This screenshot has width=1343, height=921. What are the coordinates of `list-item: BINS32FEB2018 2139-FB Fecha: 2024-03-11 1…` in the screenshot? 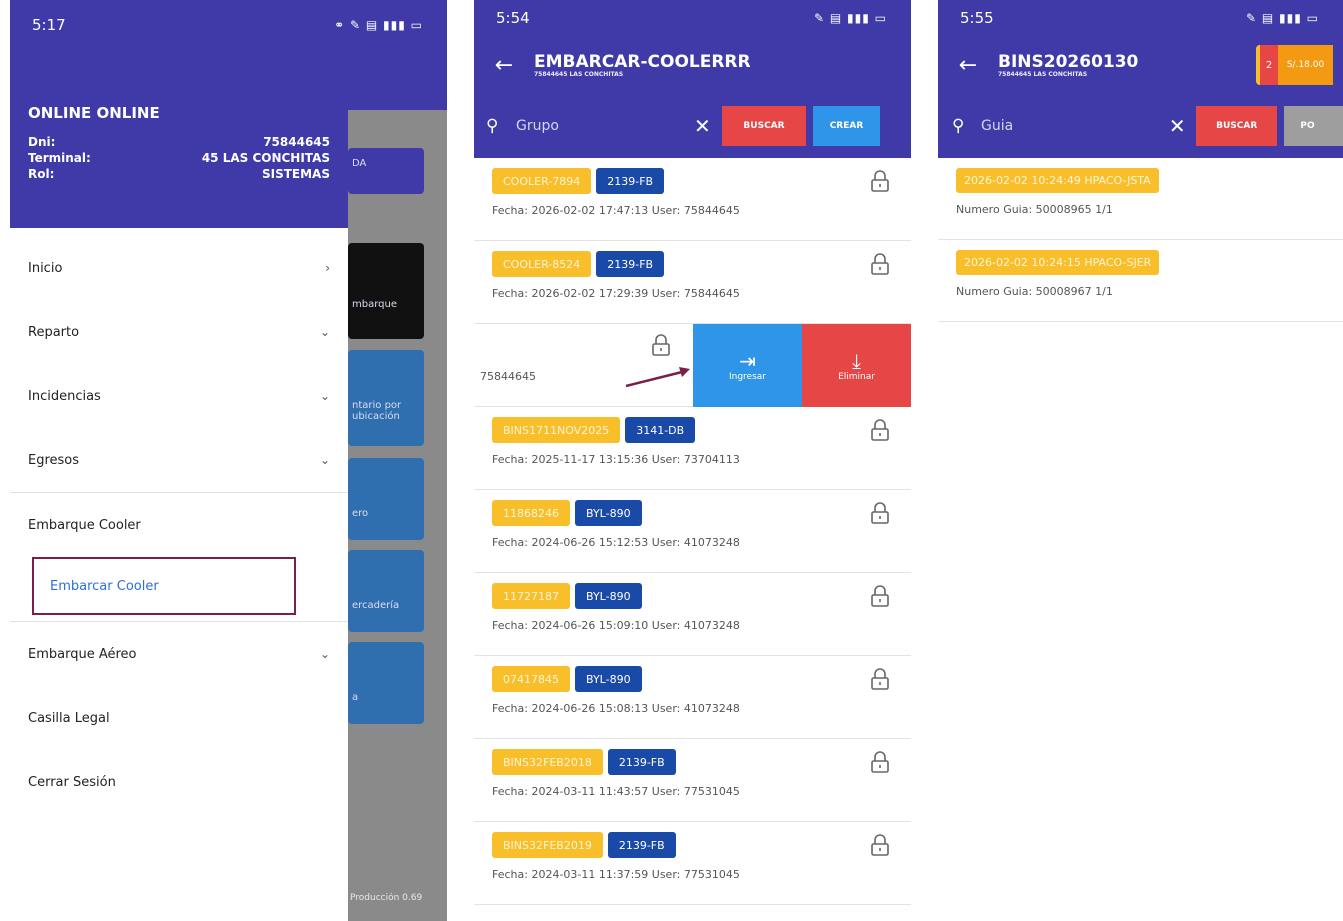 It's located at (692, 780).